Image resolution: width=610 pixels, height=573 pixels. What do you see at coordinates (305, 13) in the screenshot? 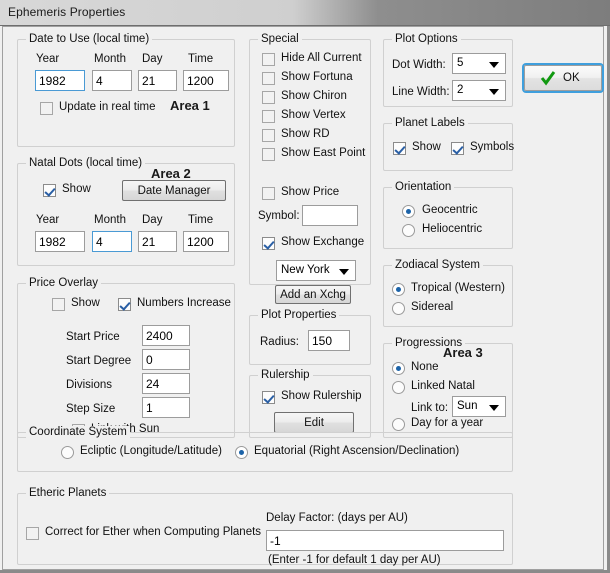
I see `title-bar: Ephemeris Properties` at bounding box center [305, 13].